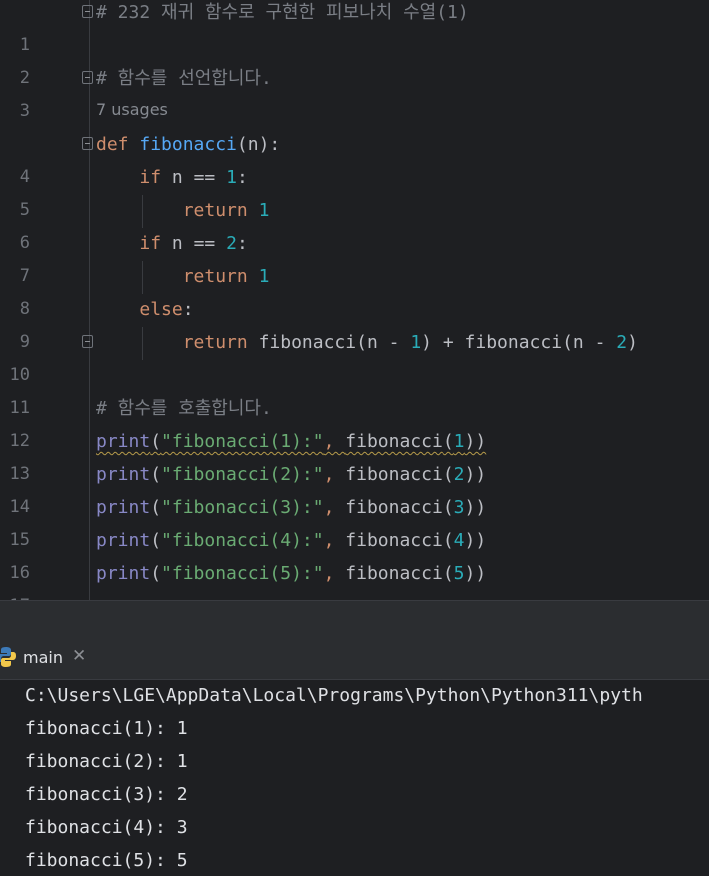 The image size is (709, 876). What do you see at coordinates (24, 111) in the screenshot?
I see `line-number: 3` at bounding box center [24, 111].